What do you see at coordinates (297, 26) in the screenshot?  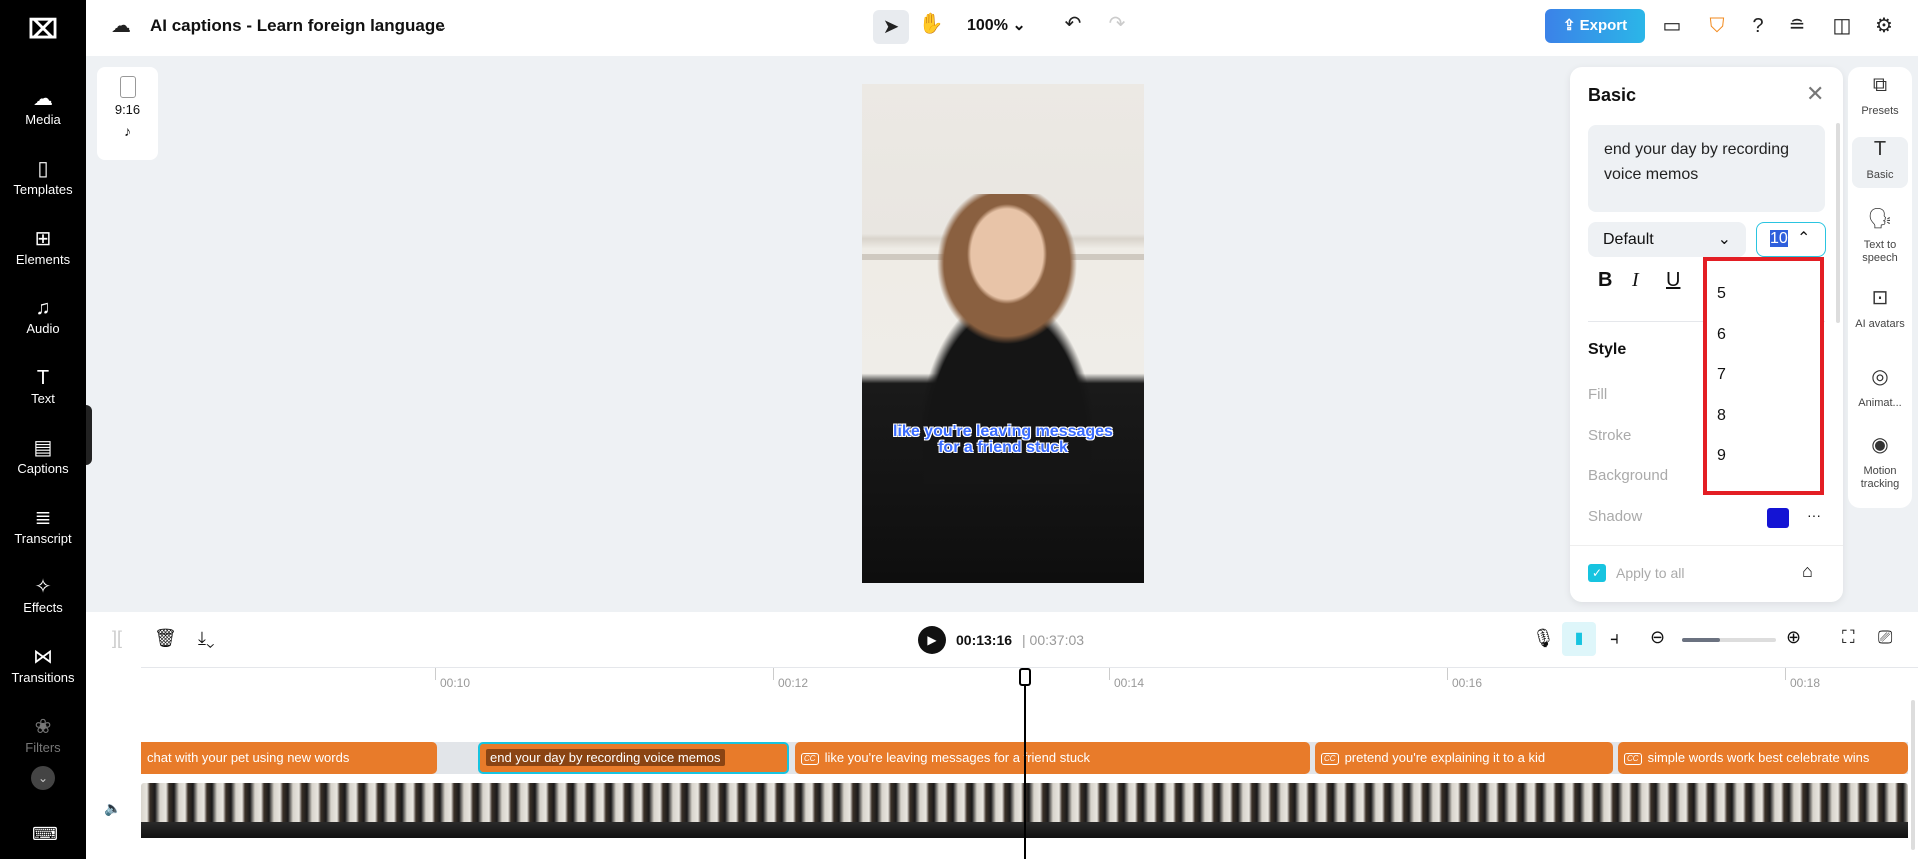 I see `project-title: AI captions - Learn foreign language` at bounding box center [297, 26].